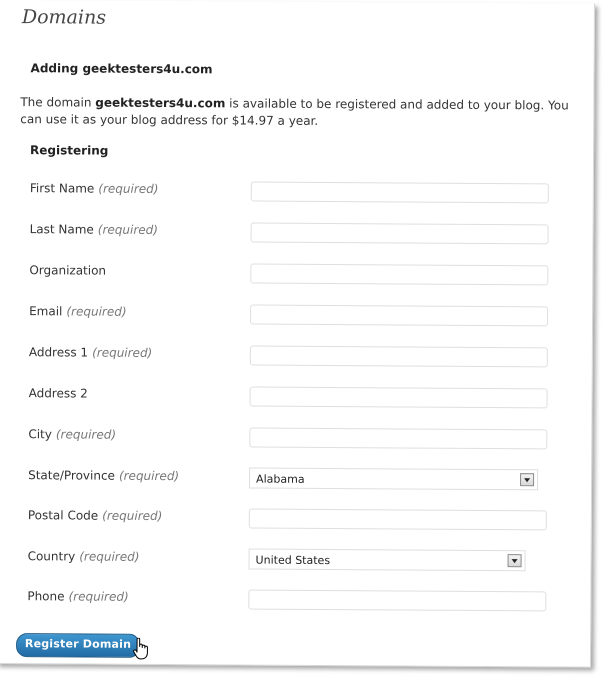 The height and width of the screenshot is (679, 607). I want to click on state-label-text: State/Province, so click(72, 475).